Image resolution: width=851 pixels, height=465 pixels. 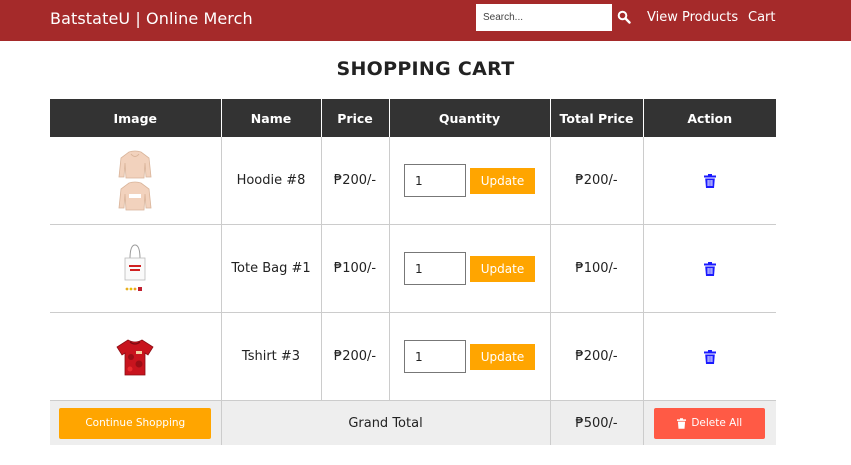 I want to click on column-header-total-price: Total Price, so click(x=596, y=118).